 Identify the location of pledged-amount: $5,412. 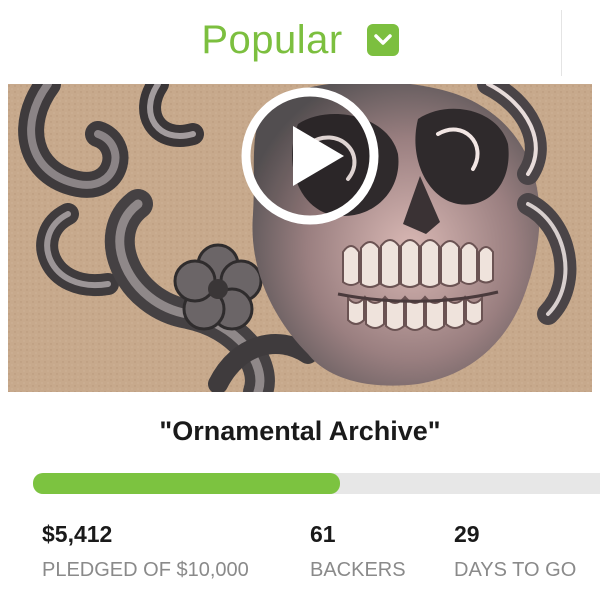
(77, 534).